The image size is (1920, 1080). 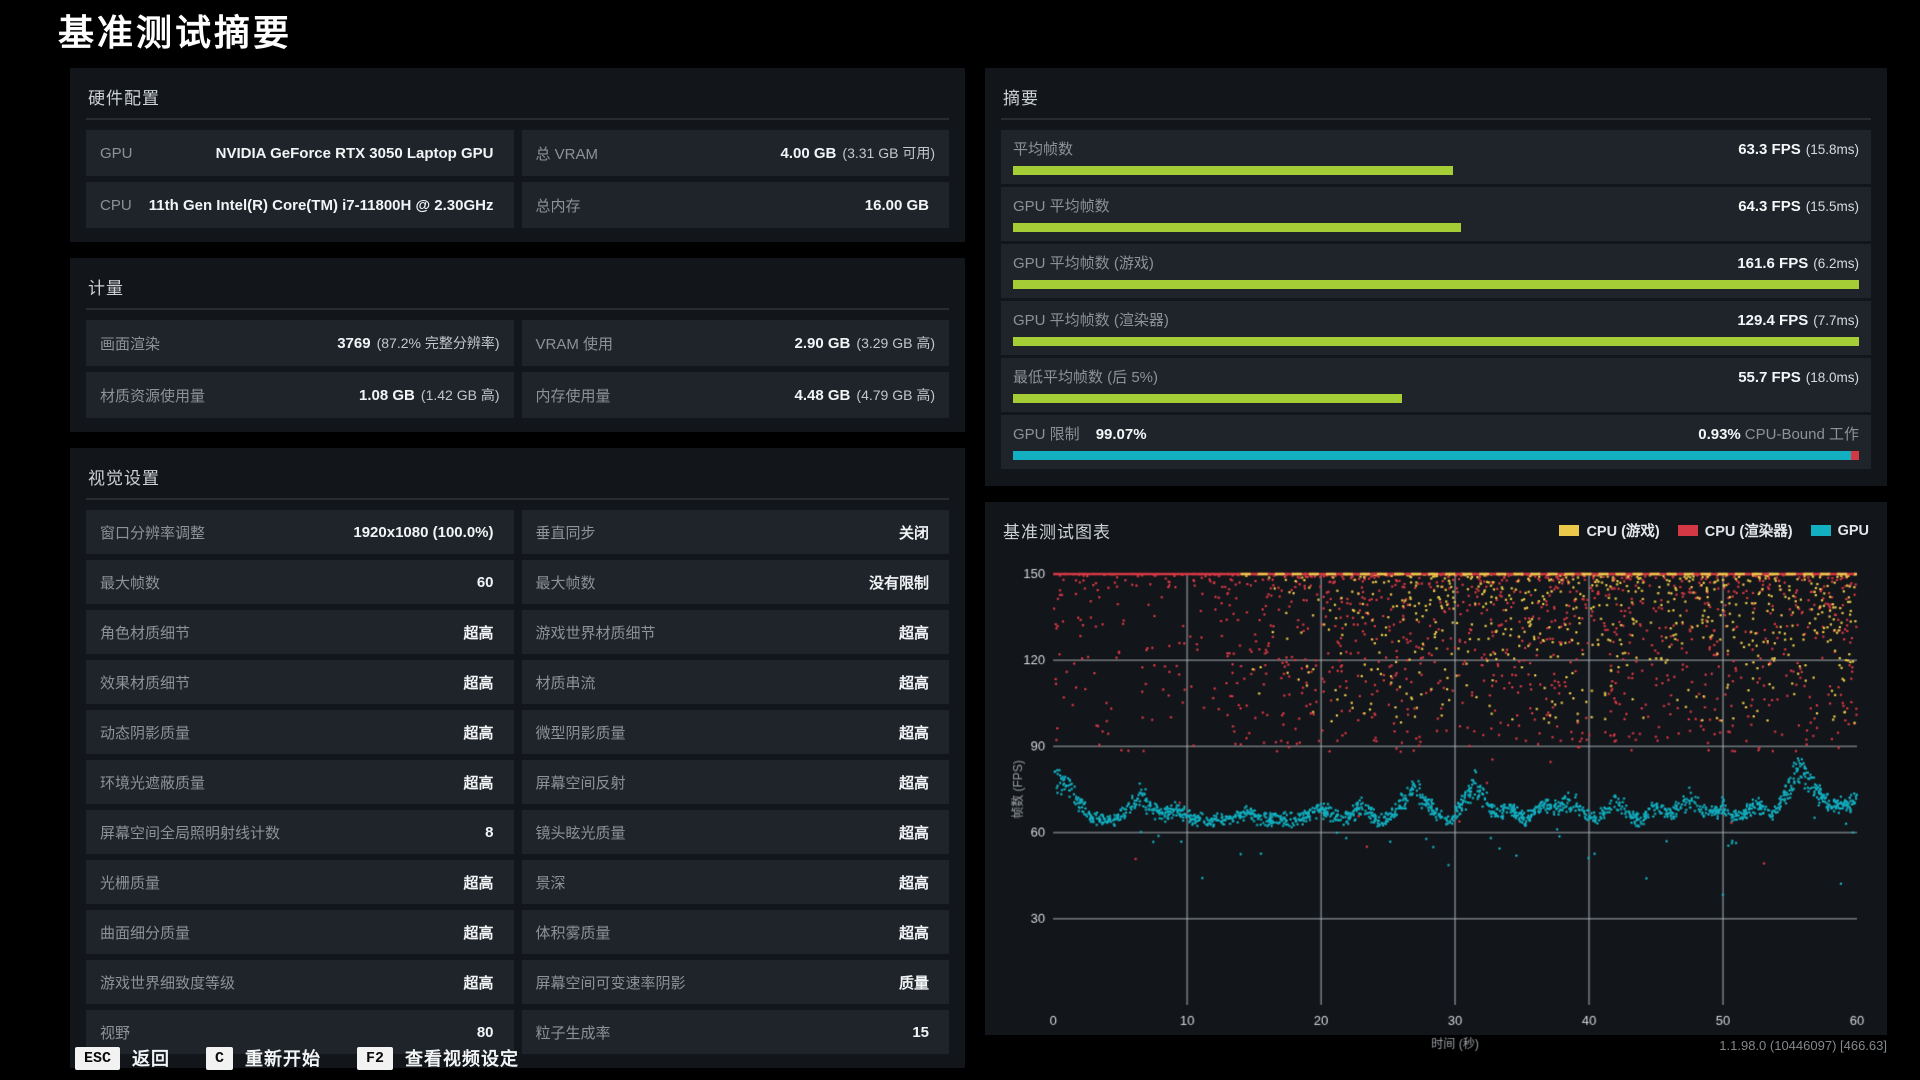 I want to click on setting-label: 最大帧数, so click(x=130, y=583).